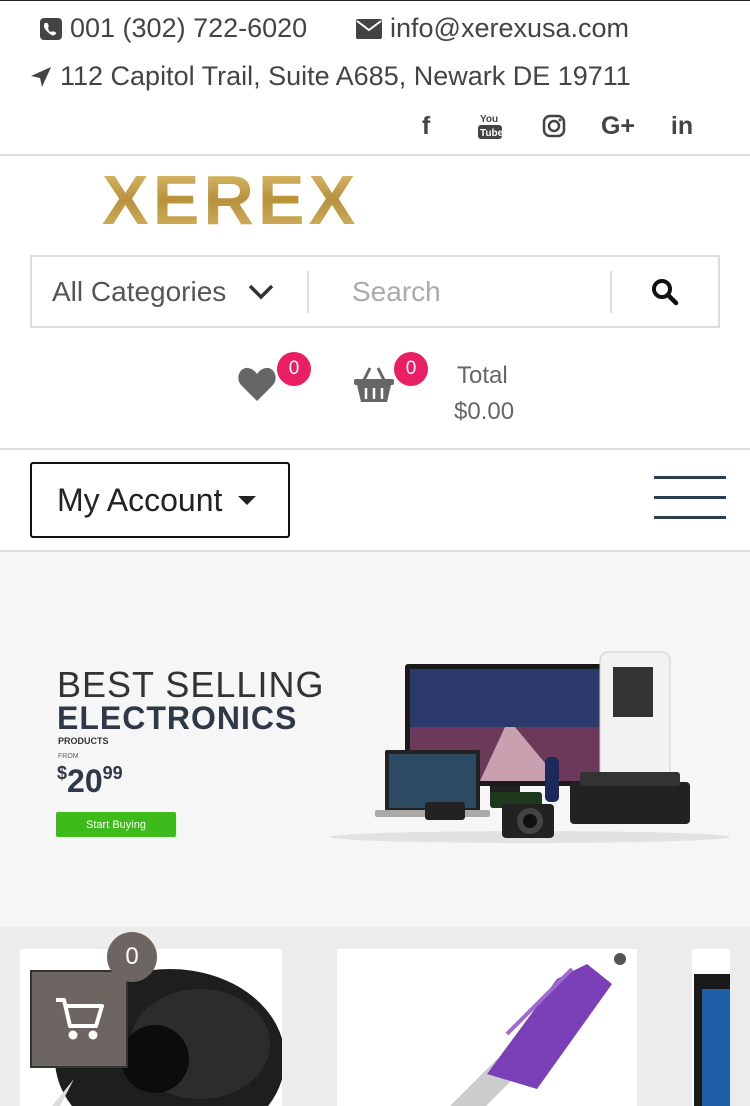  Describe the element at coordinates (85, 781) in the screenshot. I see `price-integer: 20` at that location.